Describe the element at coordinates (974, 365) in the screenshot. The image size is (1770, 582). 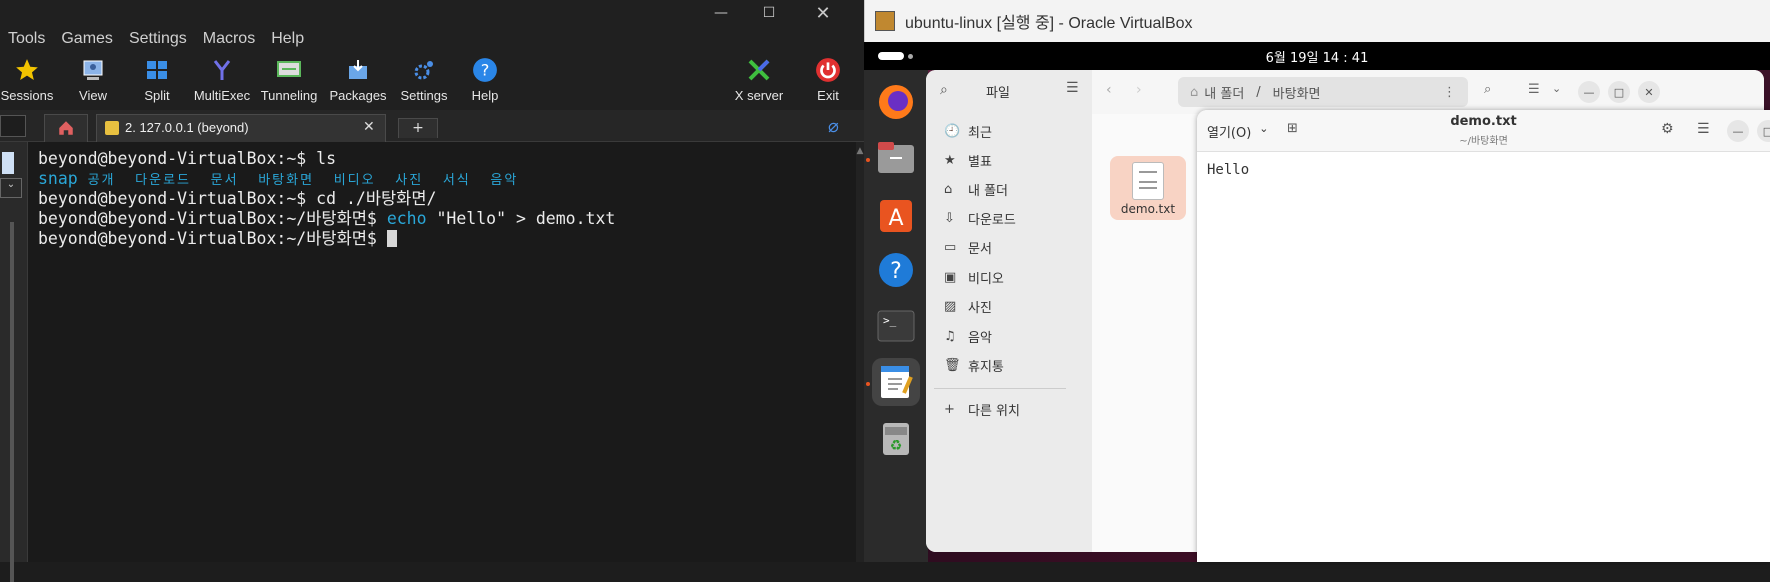
I see `sidebar-item-trash: 🗑 휴지통` at that location.